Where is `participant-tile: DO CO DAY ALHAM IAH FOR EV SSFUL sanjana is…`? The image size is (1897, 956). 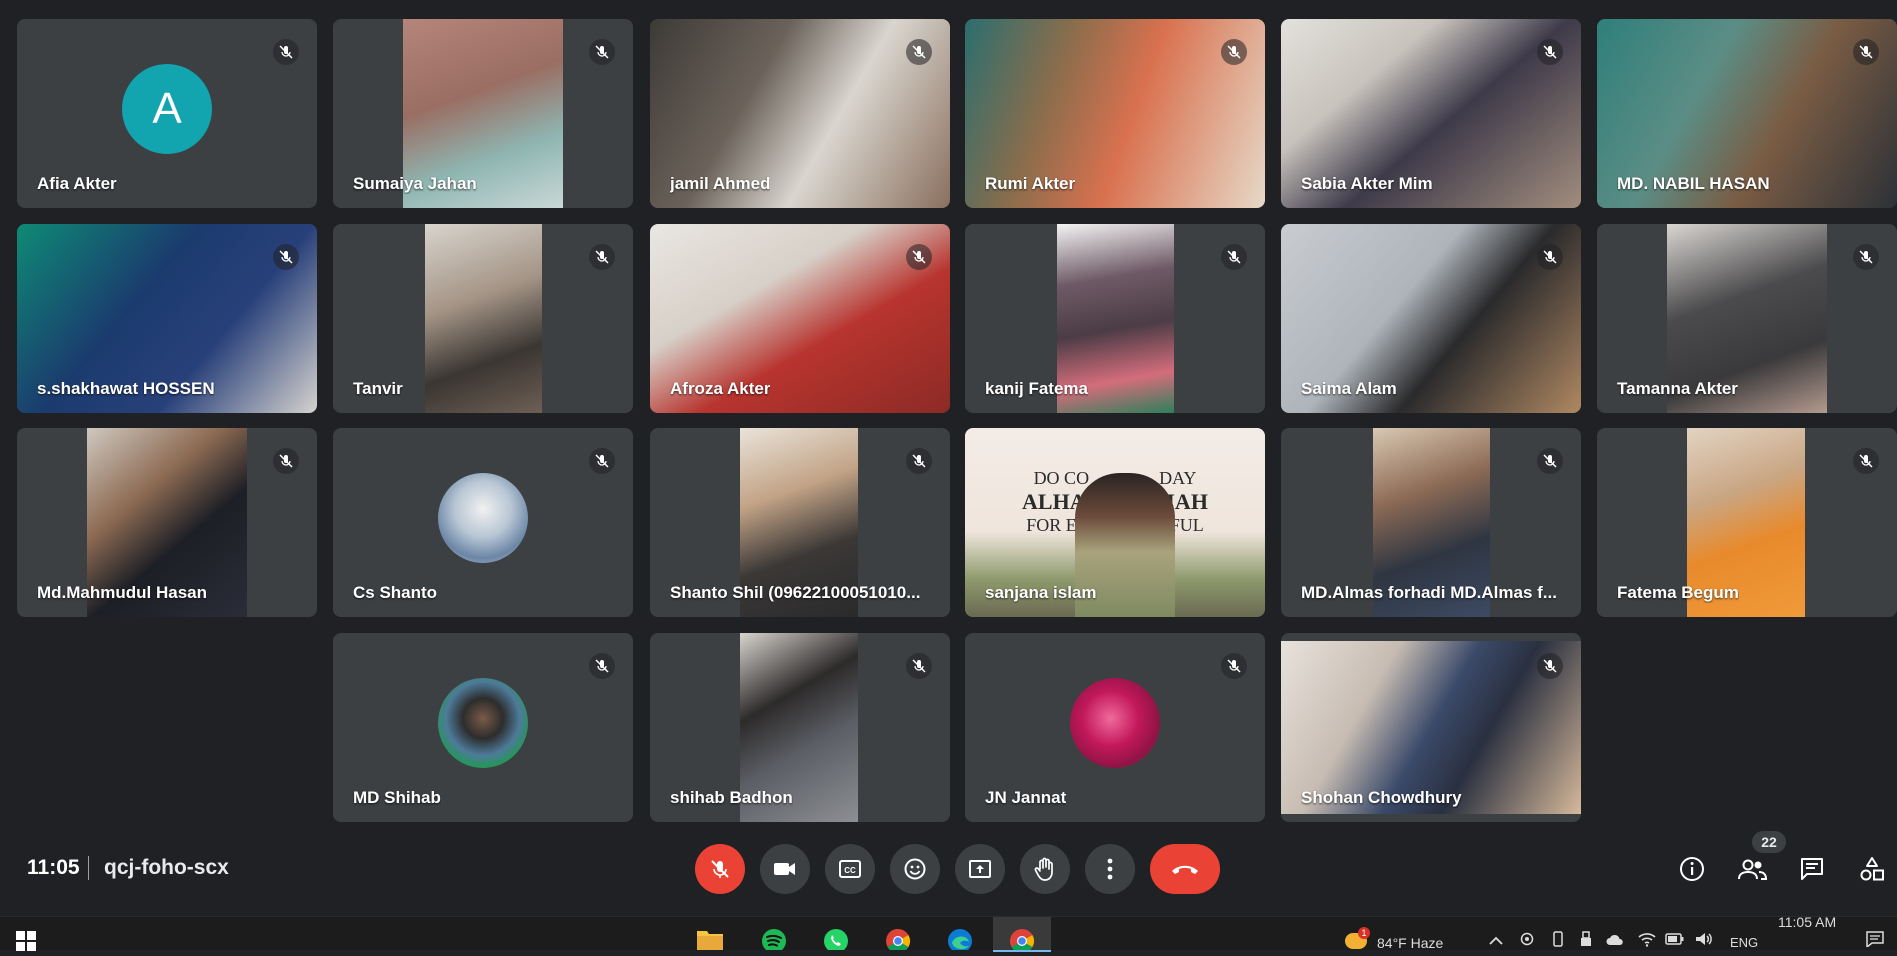
participant-tile: DO CO DAY ALHAM IAH FOR EV SSFUL sanjana is… is located at coordinates (1115, 522).